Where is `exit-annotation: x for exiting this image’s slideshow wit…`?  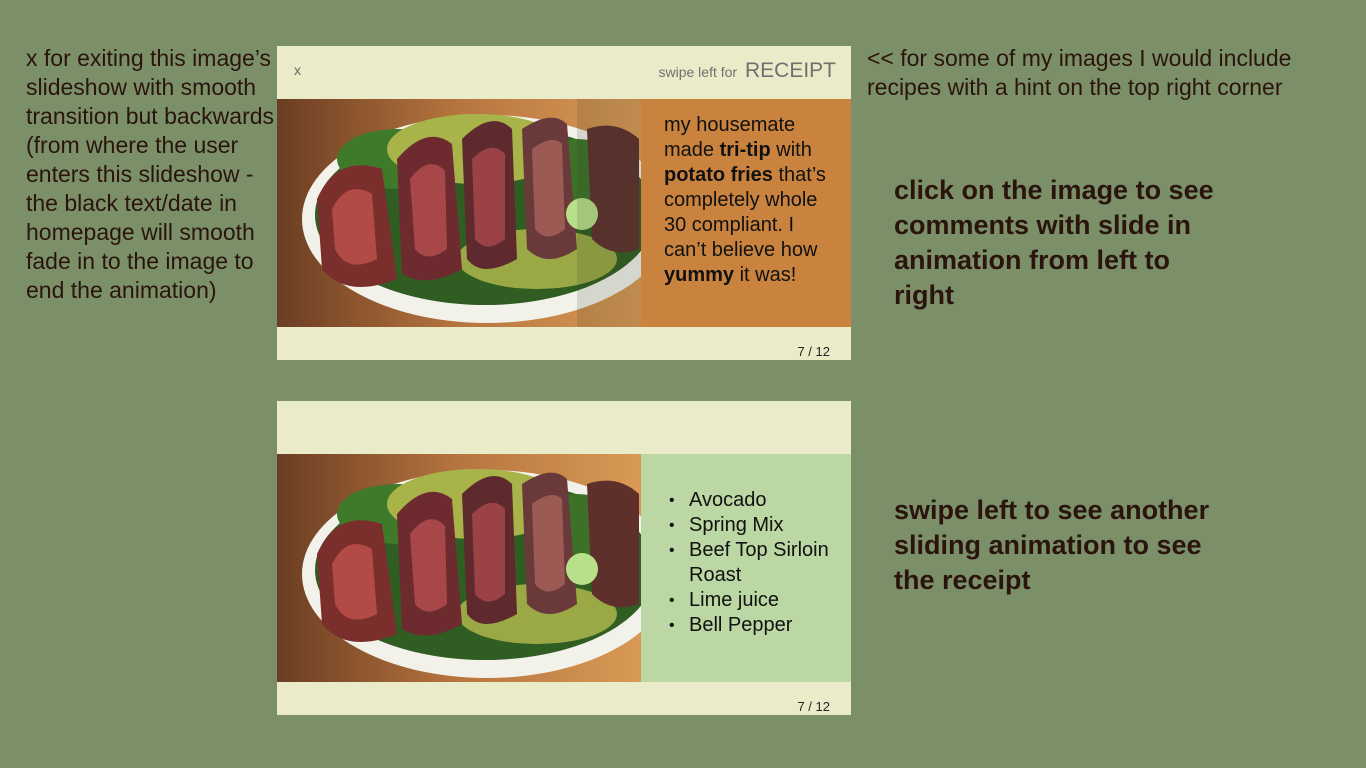
exit-annotation: x for exiting this image’s slideshow wit… is located at coordinates (150, 174).